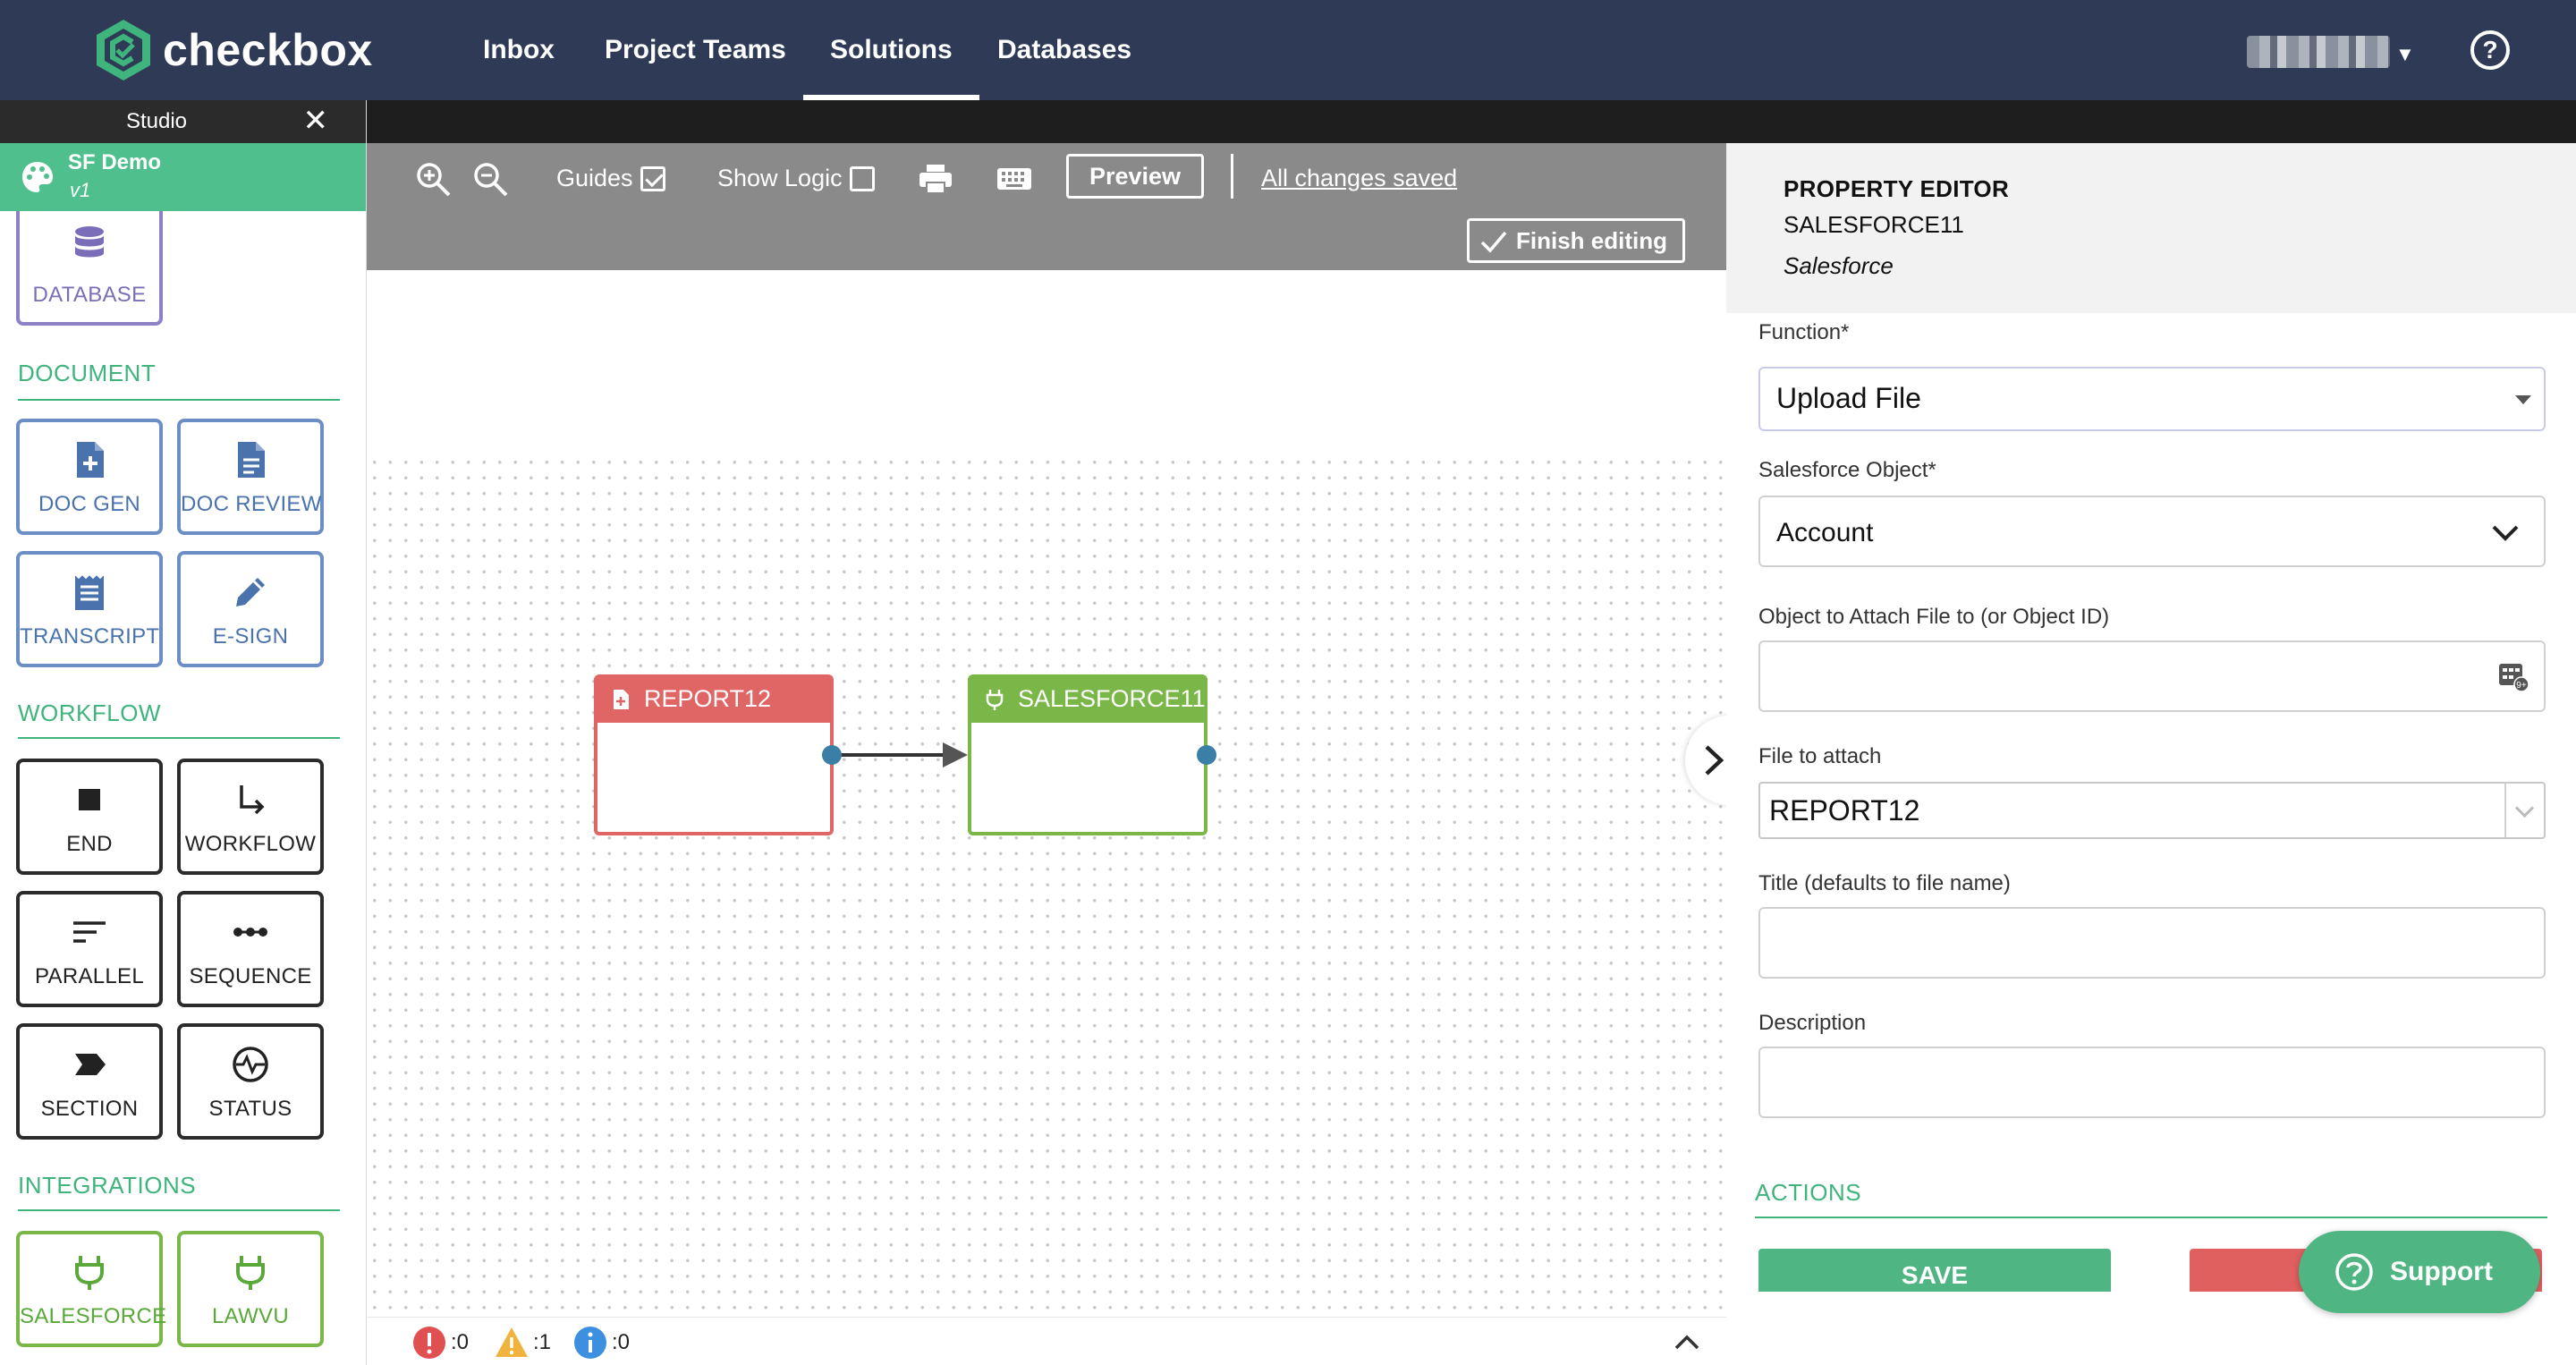 The width and height of the screenshot is (2576, 1365). What do you see at coordinates (433, 179) in the screenshot?
I see `zoom-in-icon` at bounding box center [433, 179].